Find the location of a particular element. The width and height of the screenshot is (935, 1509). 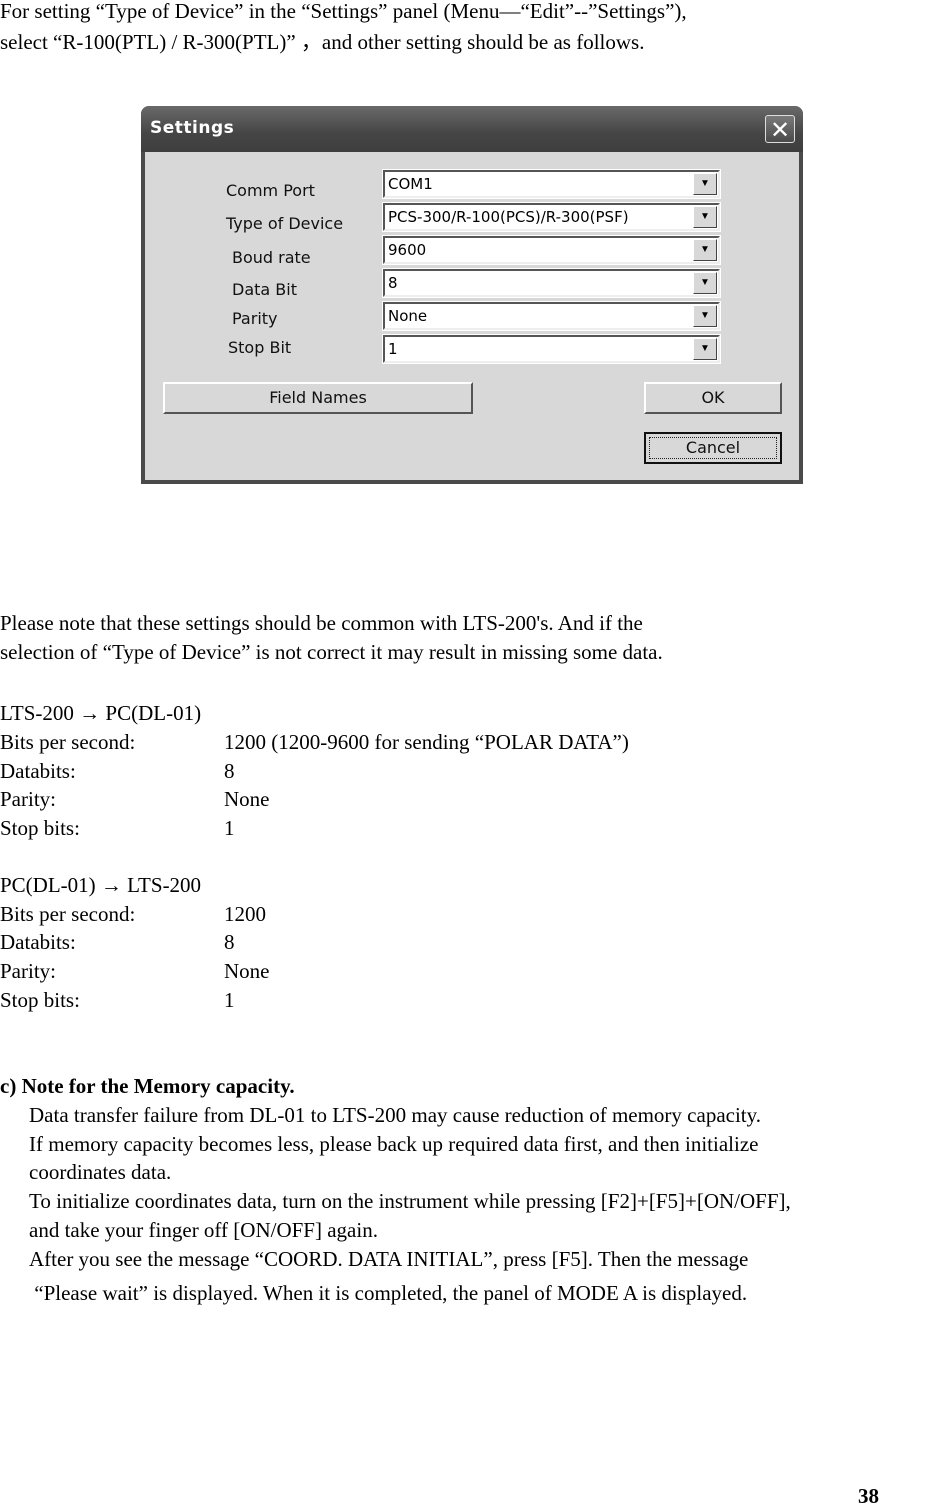

stop-bit-select: 1 ▼ is located at coordinates (551, 349).